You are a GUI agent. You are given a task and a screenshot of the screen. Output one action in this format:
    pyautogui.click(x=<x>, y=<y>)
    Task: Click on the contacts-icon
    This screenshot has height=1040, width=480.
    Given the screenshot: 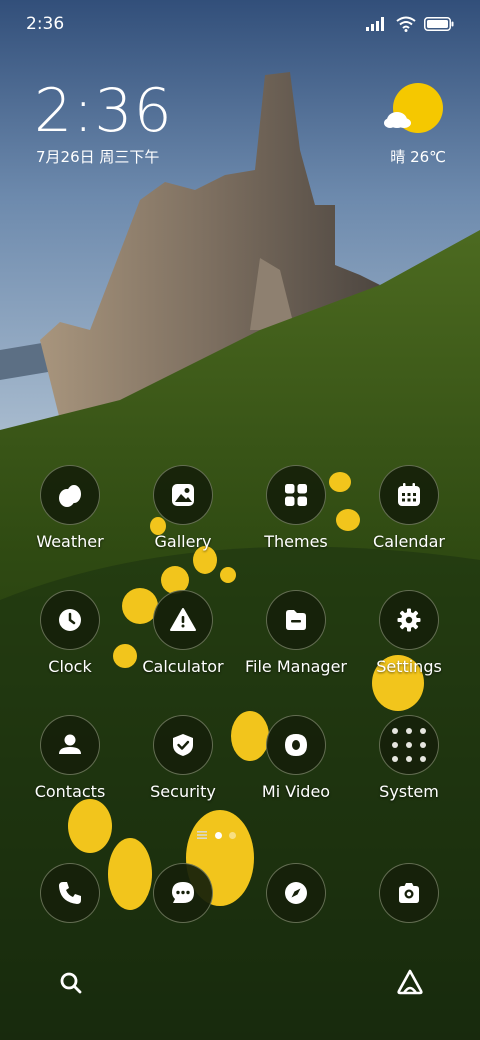 What is the action you would take?
    pyautogui.click(x=70, y=744)
    